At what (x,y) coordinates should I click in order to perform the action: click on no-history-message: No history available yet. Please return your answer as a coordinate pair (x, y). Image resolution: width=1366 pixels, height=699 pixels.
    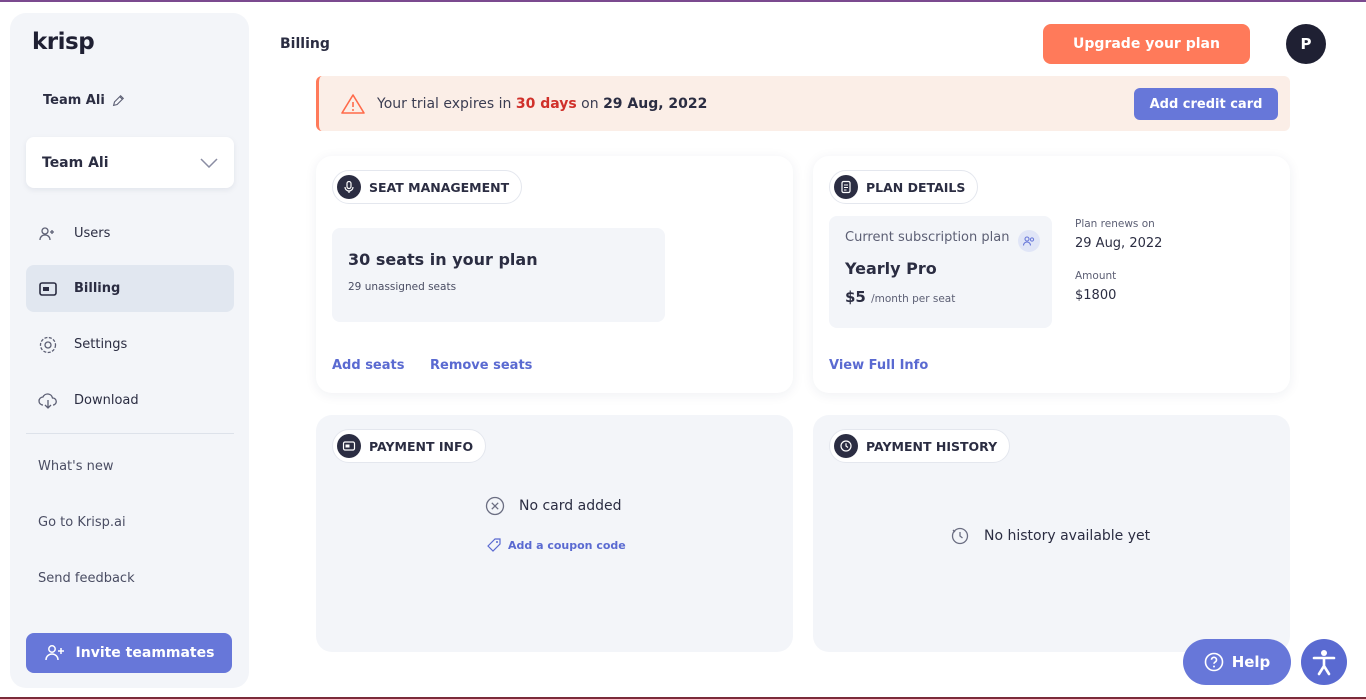
    Looking at the image, I should click on (1050, 536).